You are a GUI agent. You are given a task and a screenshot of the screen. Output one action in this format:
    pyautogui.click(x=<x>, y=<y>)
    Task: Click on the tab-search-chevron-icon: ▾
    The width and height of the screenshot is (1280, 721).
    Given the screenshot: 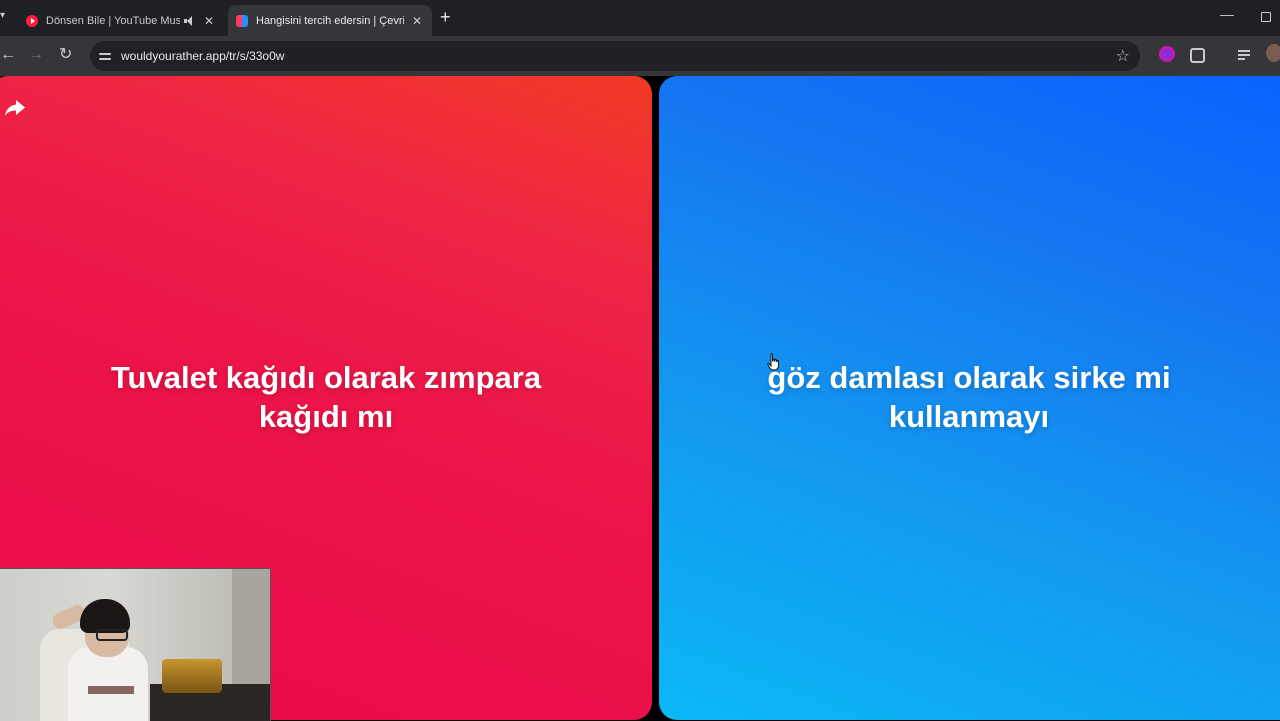 What is the action you would take?
    pyautogui.click(x=4, y=18)
    